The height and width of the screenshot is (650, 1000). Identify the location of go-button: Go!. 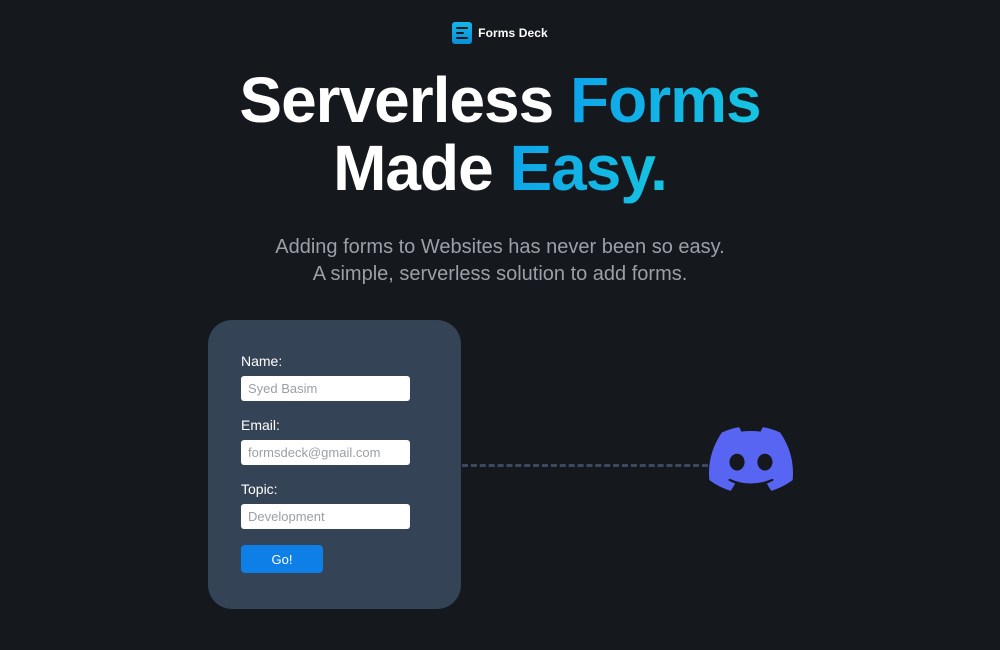
(282, 559).